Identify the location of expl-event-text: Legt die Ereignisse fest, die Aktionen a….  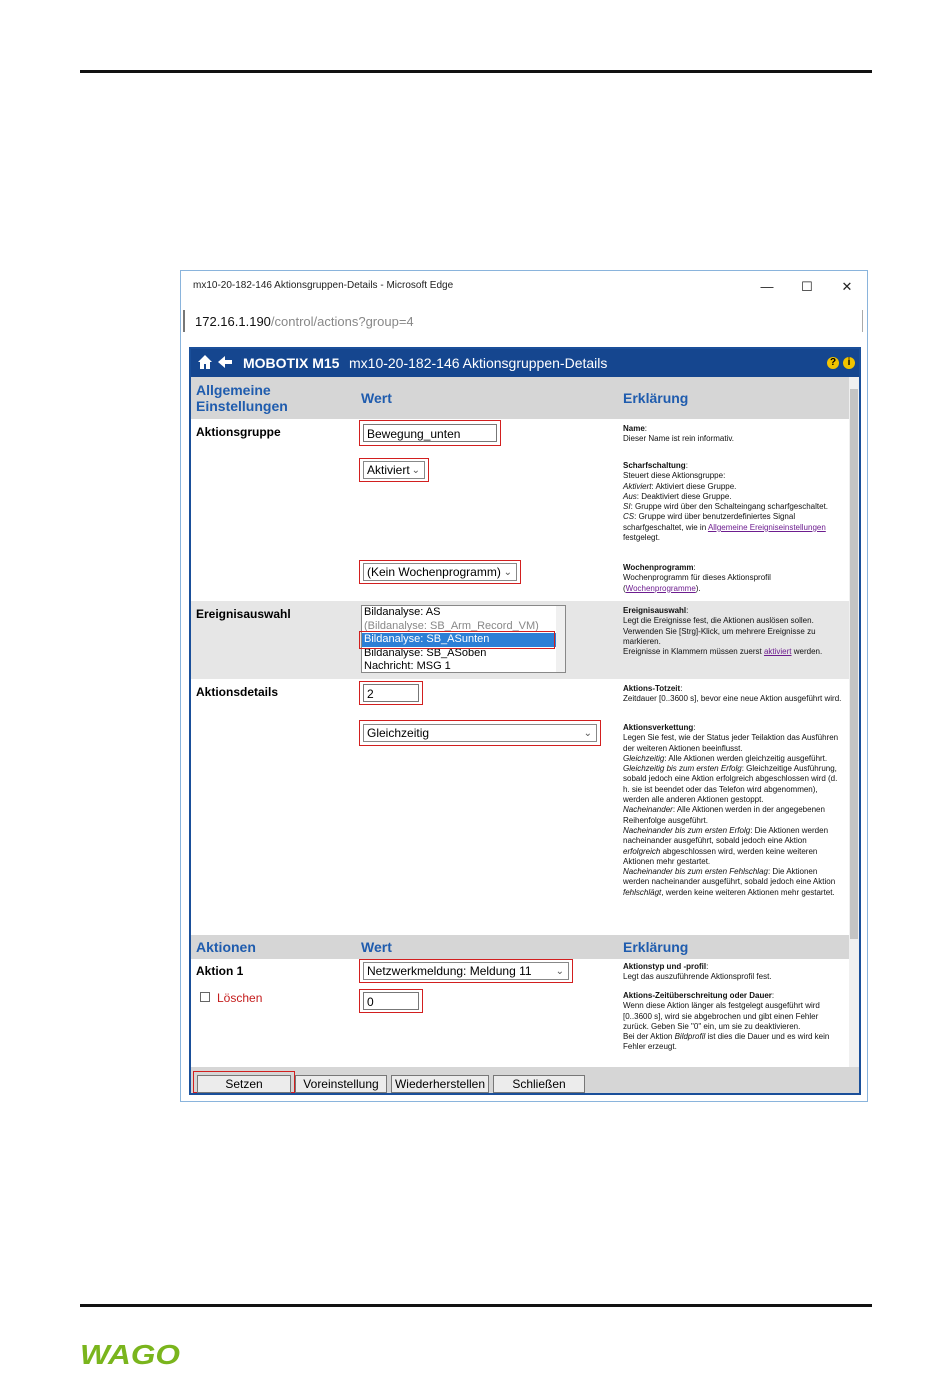
(719, 631).